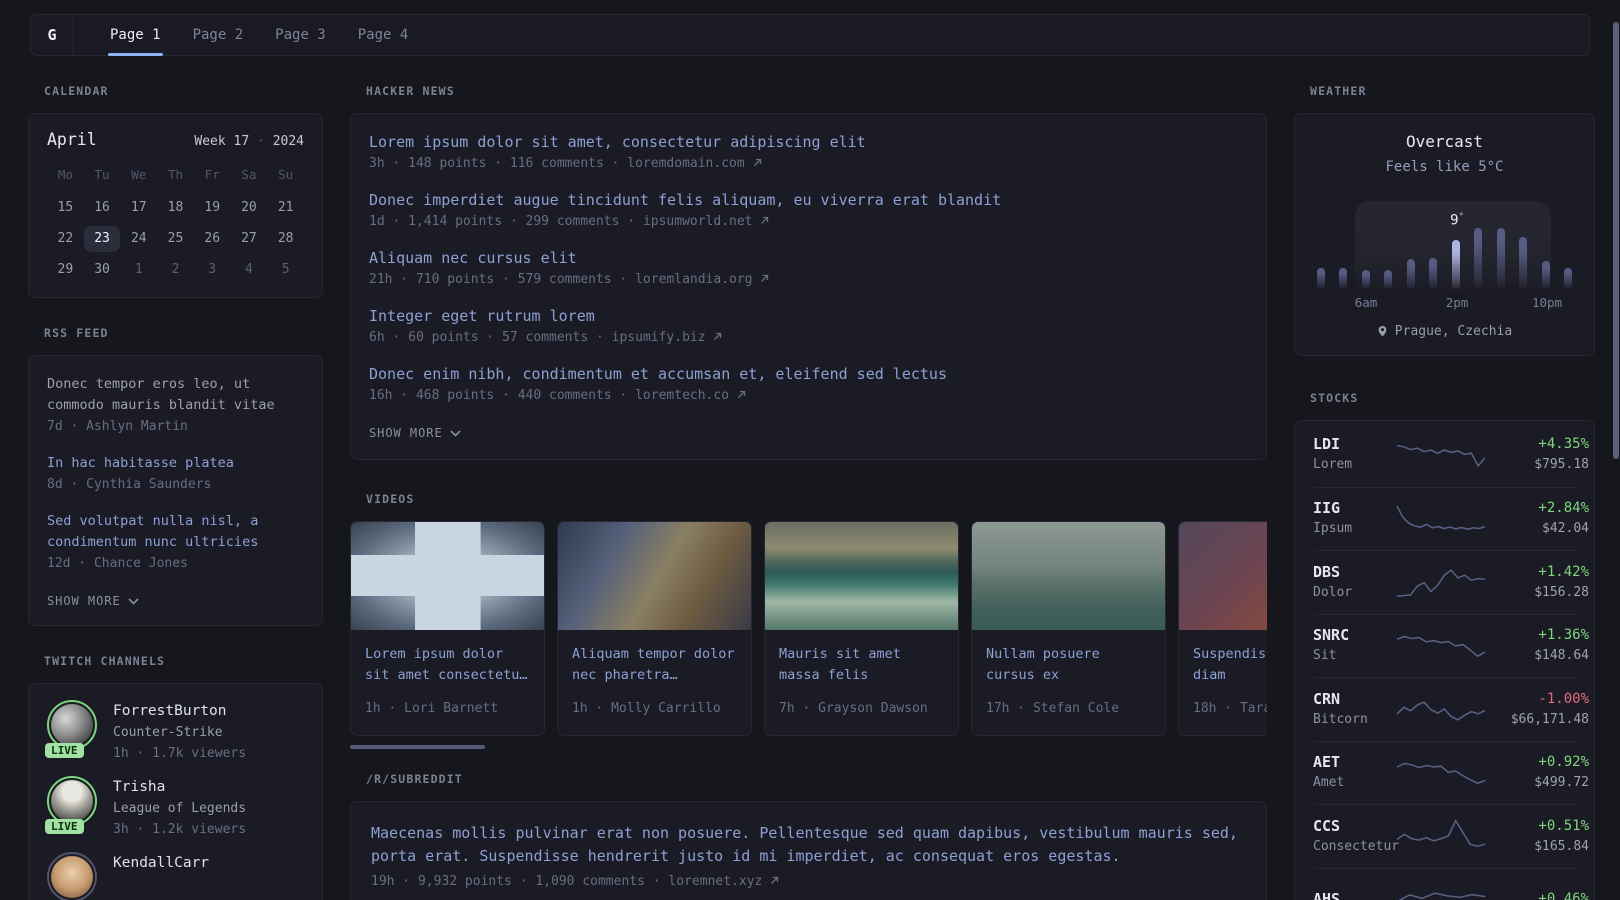 The image size is (1620, 900). I want to click on video-card: Suspendissediam 18h · Tara, so click(1222, 628).